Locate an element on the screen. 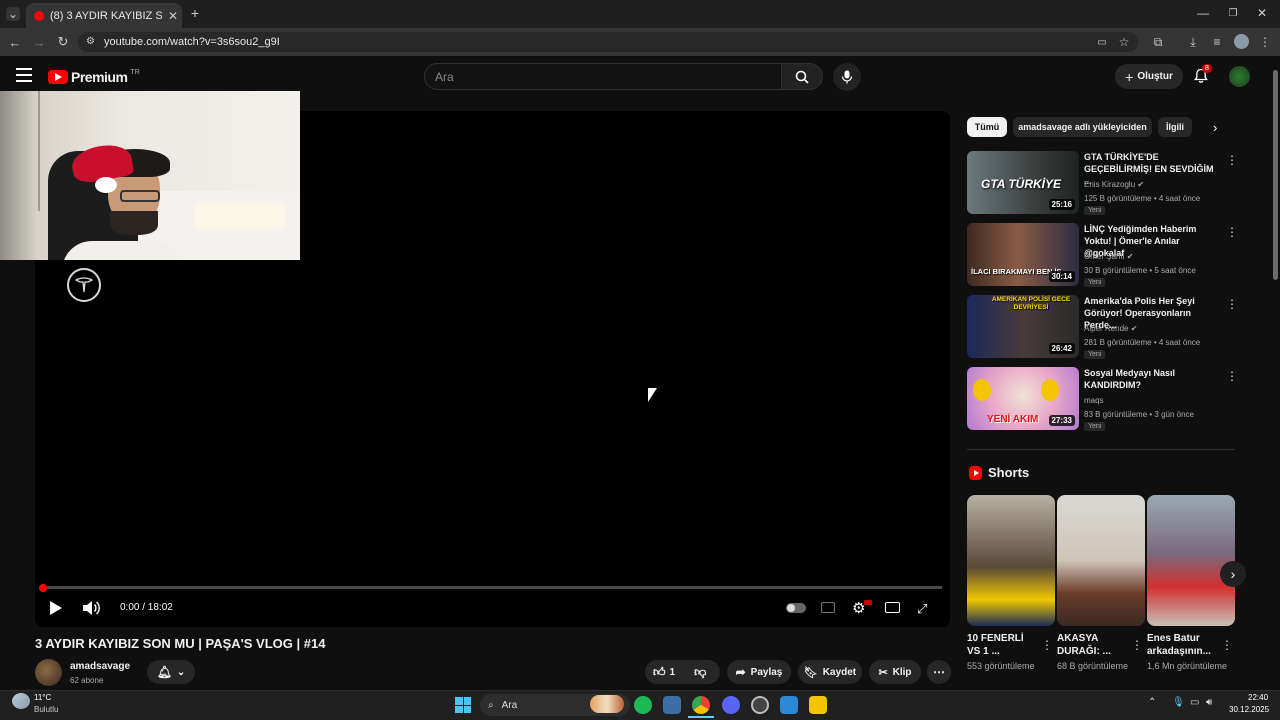  clock-time: 22:40 is located at coordinates (1258, 697).